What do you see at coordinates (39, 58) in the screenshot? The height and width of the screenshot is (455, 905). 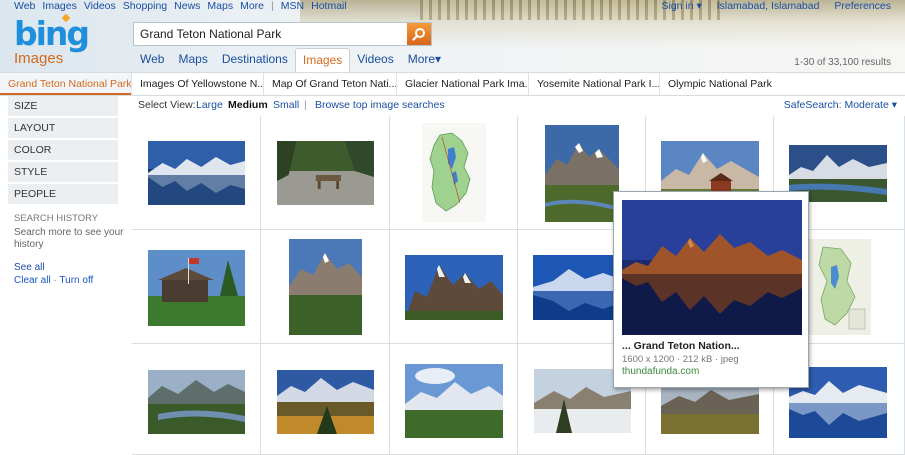 I see `vertical-label: Images` at bounding box center [39, 58].